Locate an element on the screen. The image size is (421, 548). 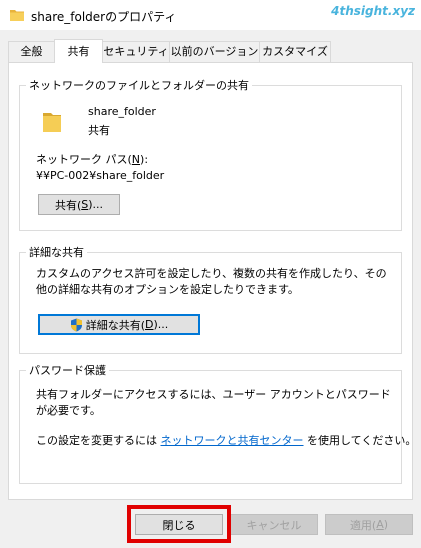
cancel-button: キャンセル is located at coordinates (274, 524).